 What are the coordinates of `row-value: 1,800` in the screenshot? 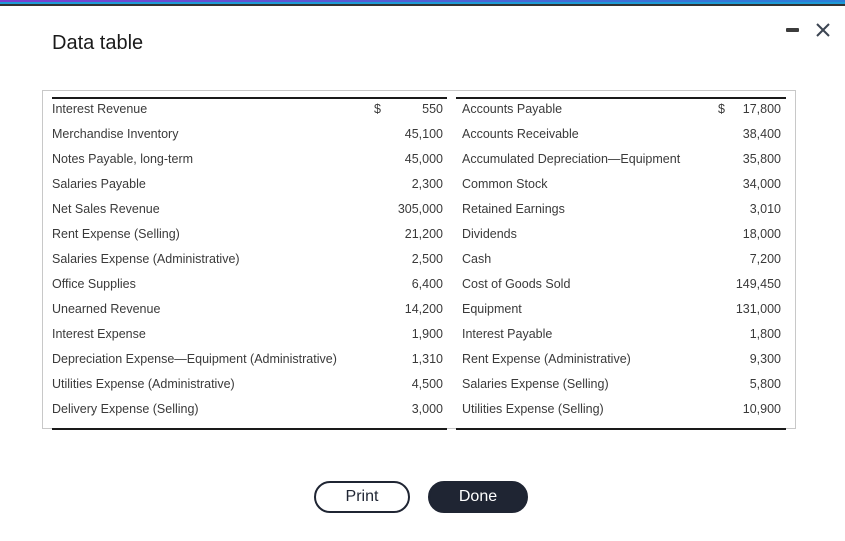 It's located at (765, 334).